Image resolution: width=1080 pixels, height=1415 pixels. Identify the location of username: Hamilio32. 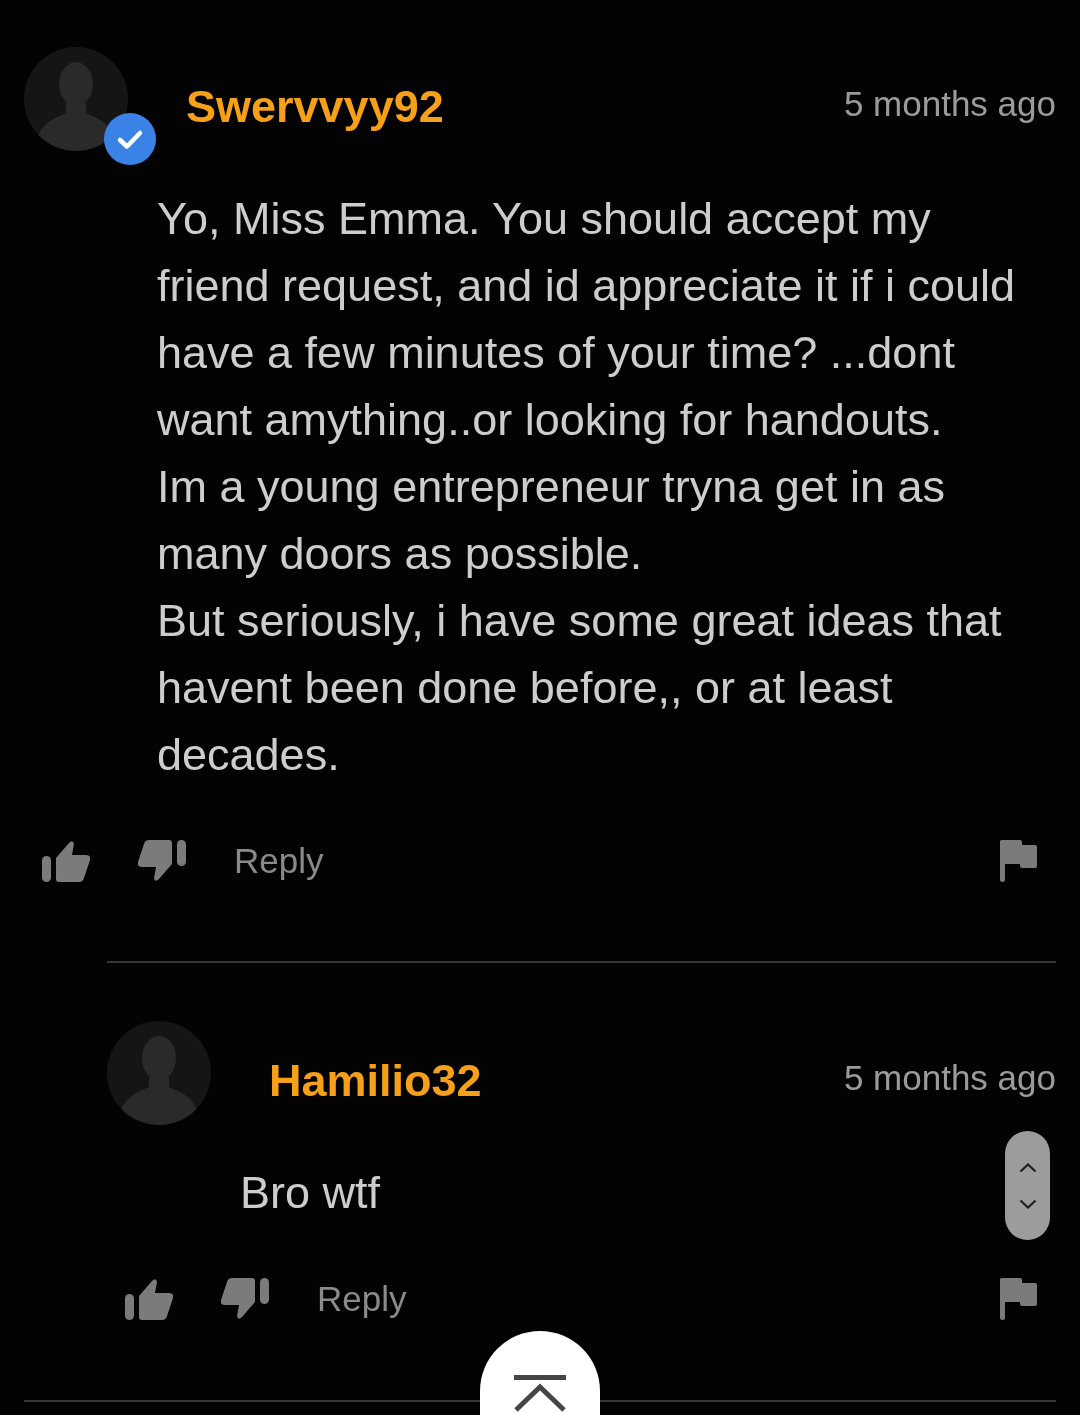
(375, 1081).